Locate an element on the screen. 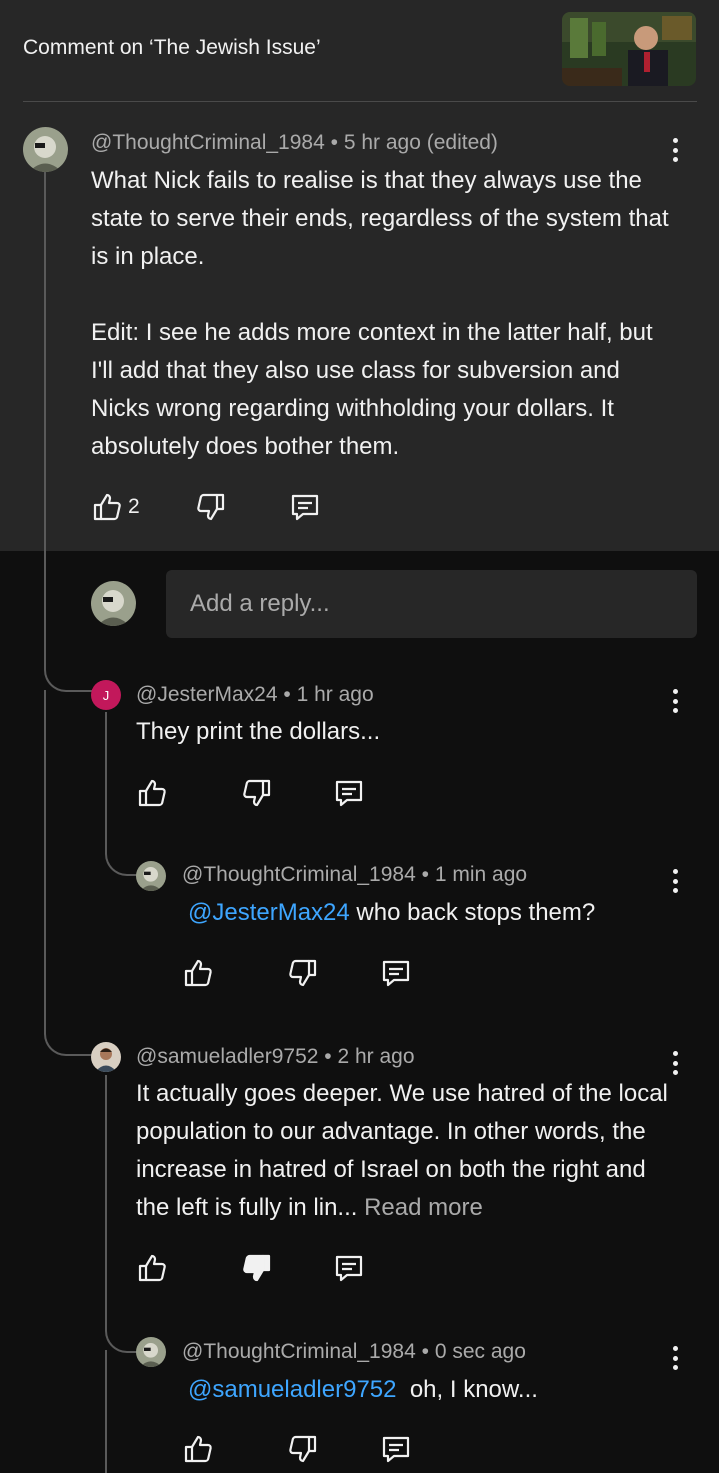 This screenshot has height=1473, width=719. reply-meta: @ThoughtCriminal_1984 • 1 min ago is located at coordinates (354, 875).